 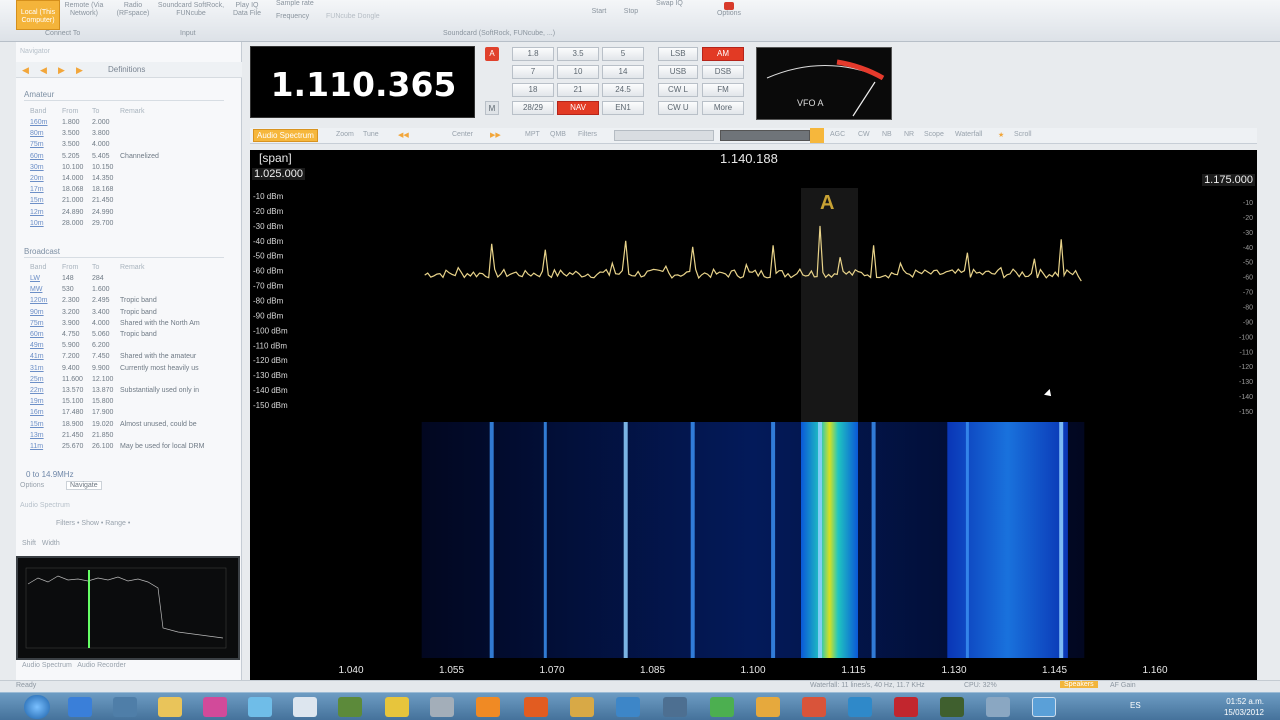 I want to click on ie-icon, so click(x=80, y=707).